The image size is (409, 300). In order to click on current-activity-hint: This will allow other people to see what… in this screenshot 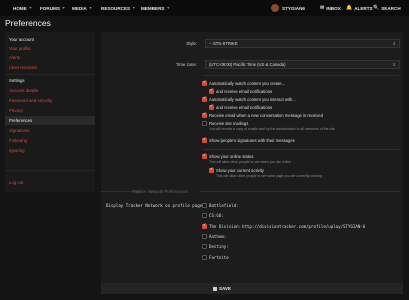, I will do `click(269, 176)`.